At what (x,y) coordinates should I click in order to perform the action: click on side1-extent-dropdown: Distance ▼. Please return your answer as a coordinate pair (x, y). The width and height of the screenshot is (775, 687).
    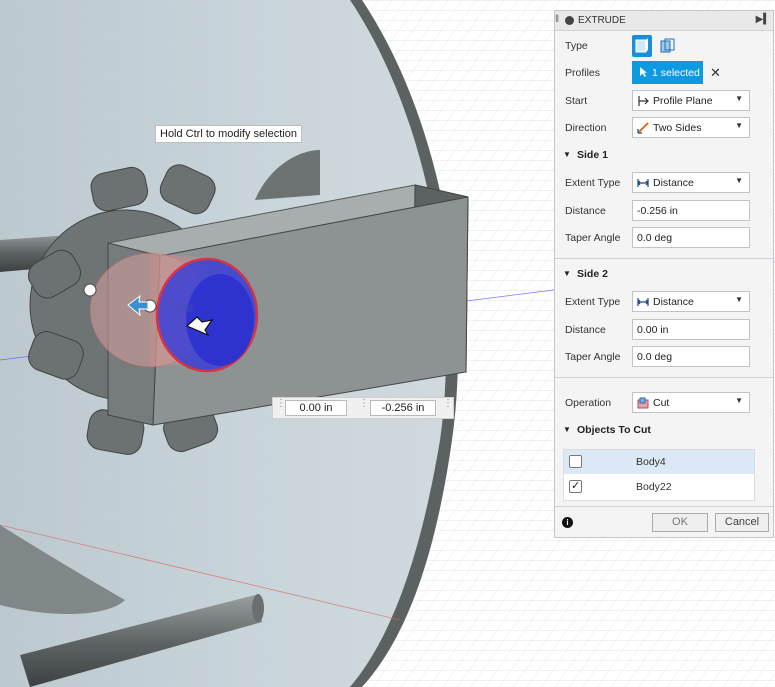
    Looking at the image, I should click on (691, 182).